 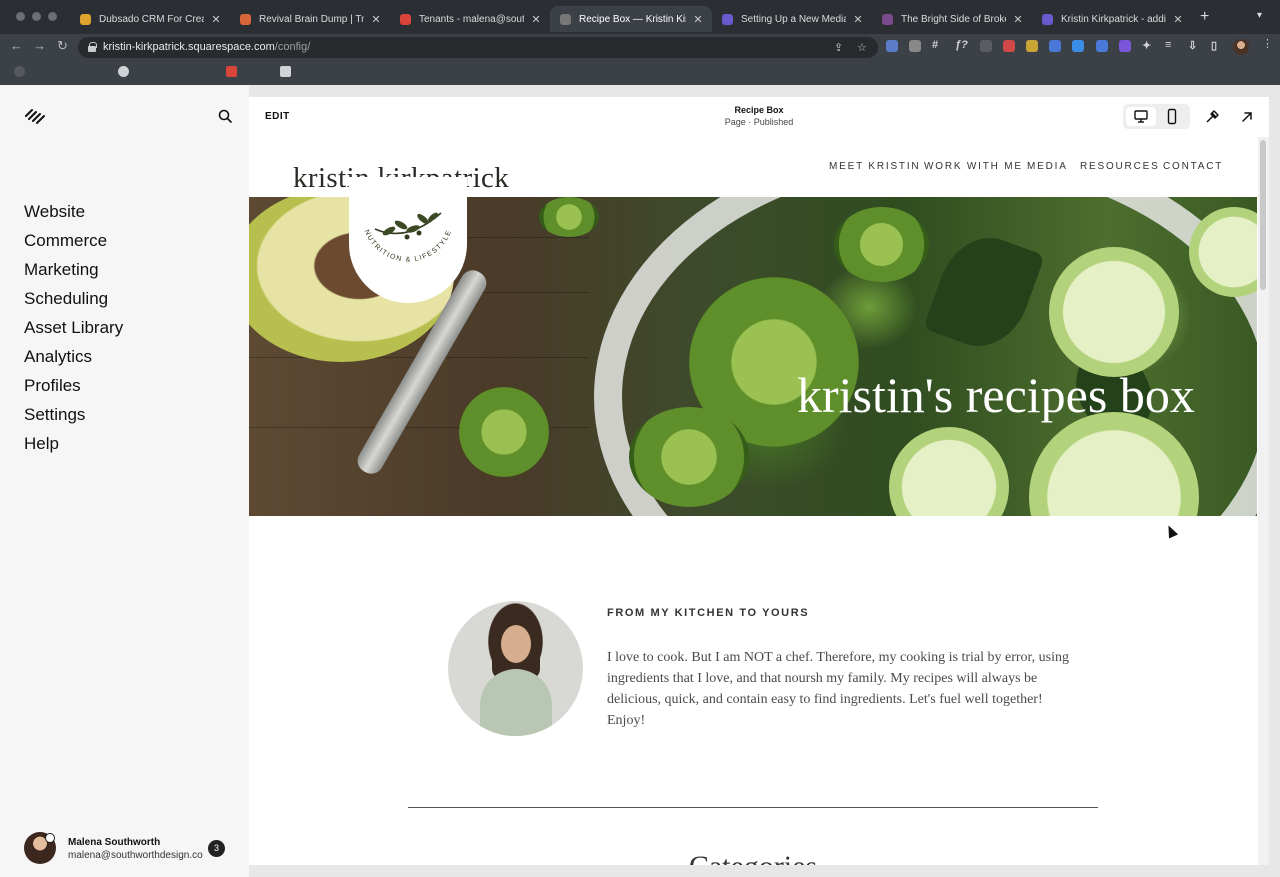 I want to click on desktop-icon, so click(x=1141, y=116).